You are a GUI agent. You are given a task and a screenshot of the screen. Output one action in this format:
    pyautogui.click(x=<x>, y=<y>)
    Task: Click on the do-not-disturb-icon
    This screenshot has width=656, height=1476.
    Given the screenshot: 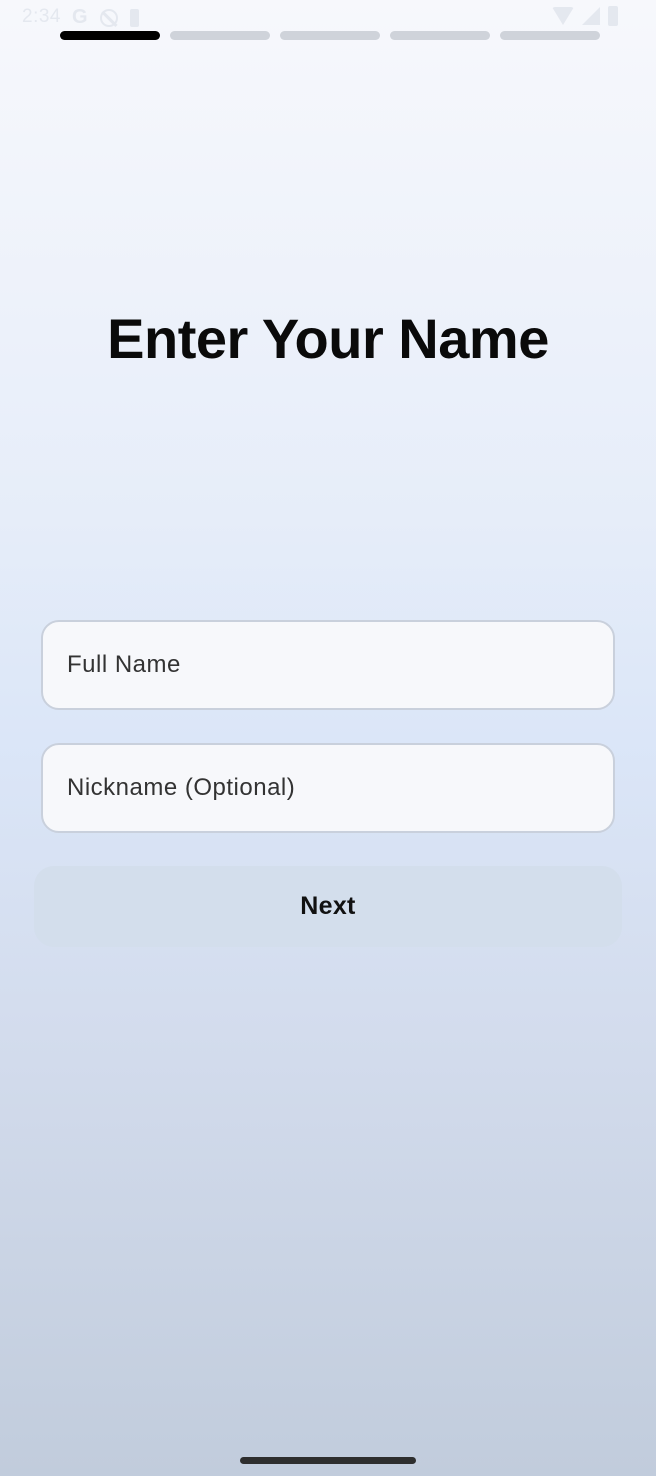 What is the action you would take?
    pyautogui.click(x=108, y=17)
    